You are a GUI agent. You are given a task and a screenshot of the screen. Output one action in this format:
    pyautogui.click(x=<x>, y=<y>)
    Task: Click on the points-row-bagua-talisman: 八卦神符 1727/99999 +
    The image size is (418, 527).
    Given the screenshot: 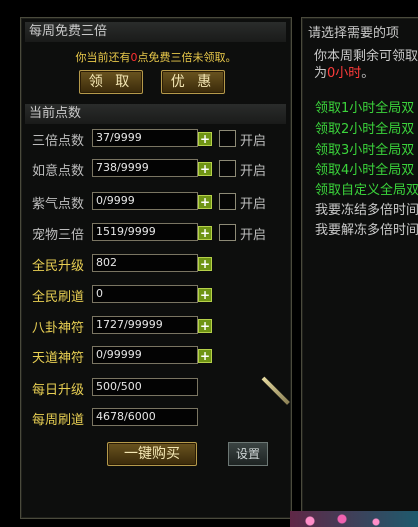 What is the action you would take?
    pyautogui.click(x=156, y=326)
    